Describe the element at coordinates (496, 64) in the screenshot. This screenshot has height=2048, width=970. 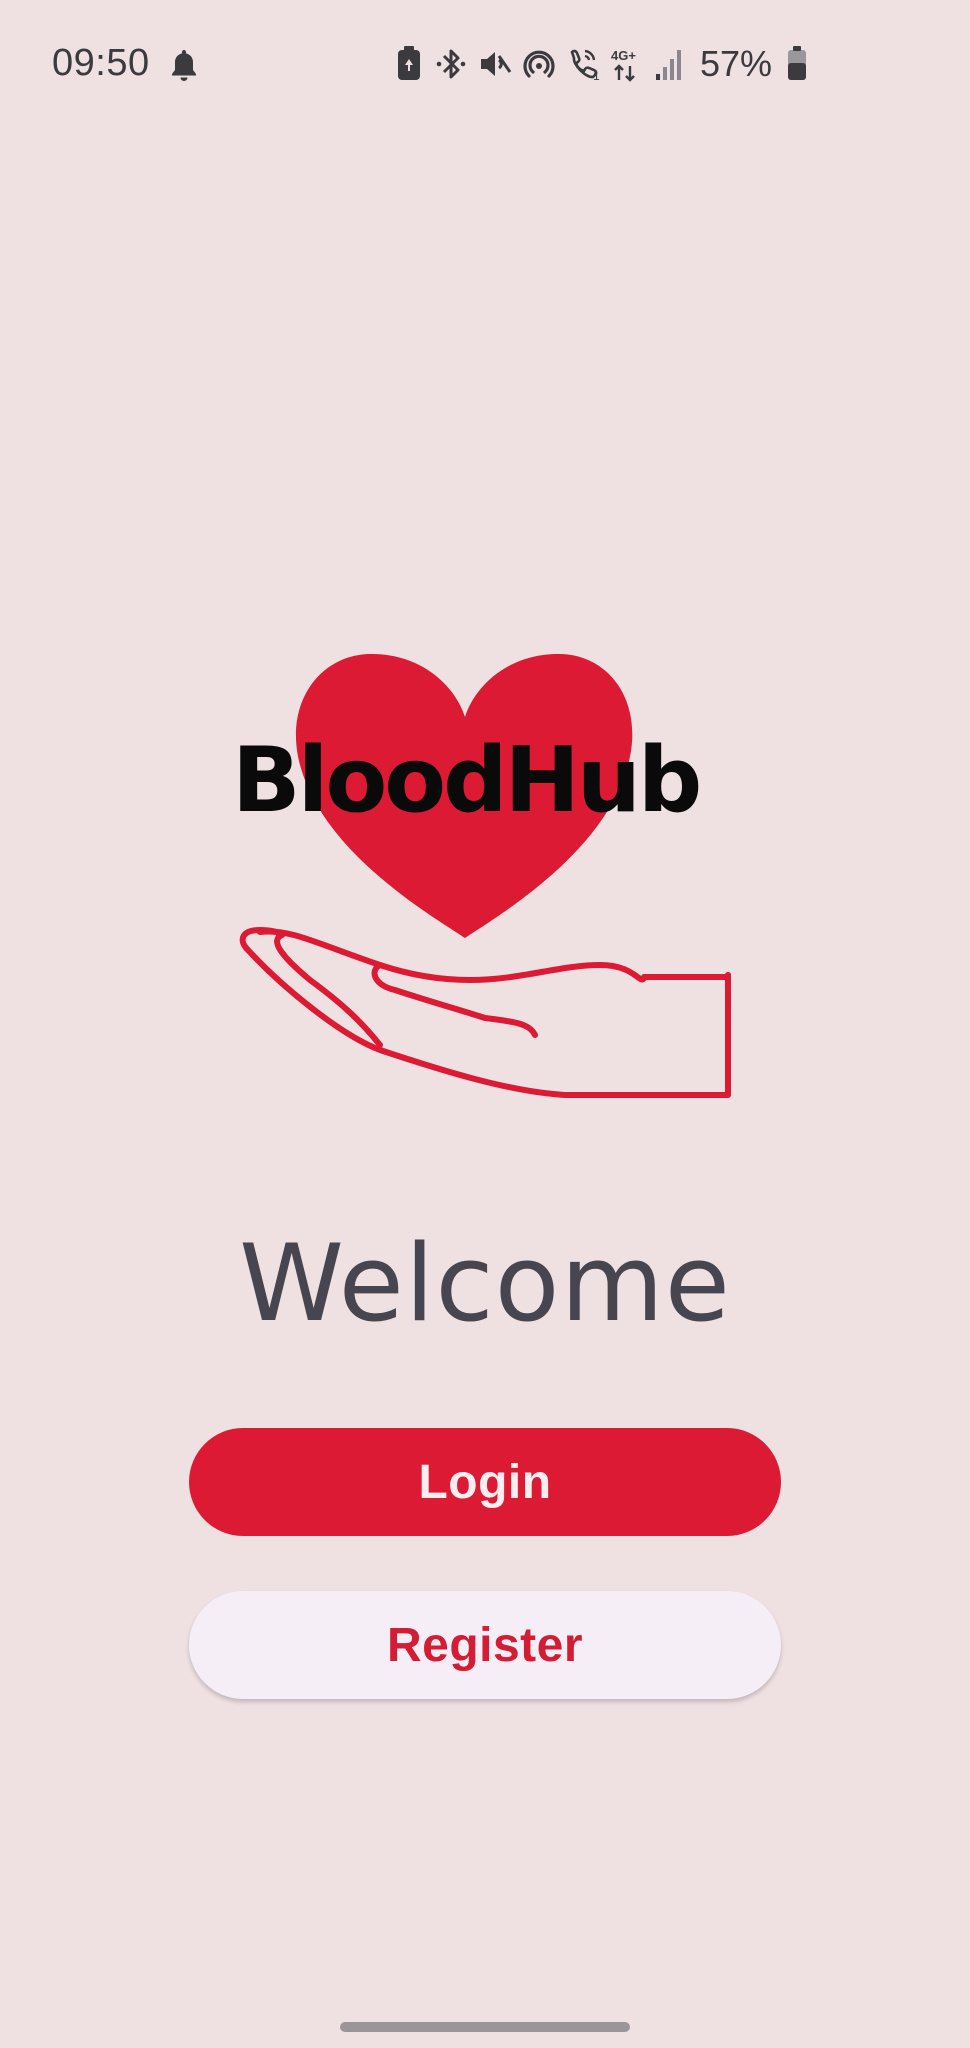
I see `mute-icon` at that location.